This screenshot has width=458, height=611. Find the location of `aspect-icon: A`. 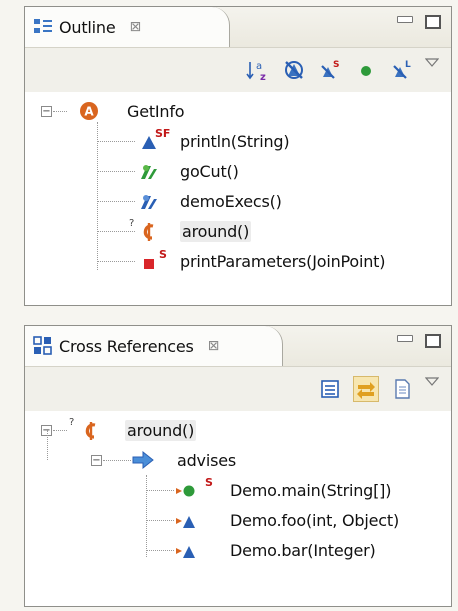

aspect-icon: A is located at coordinates (89, 111).